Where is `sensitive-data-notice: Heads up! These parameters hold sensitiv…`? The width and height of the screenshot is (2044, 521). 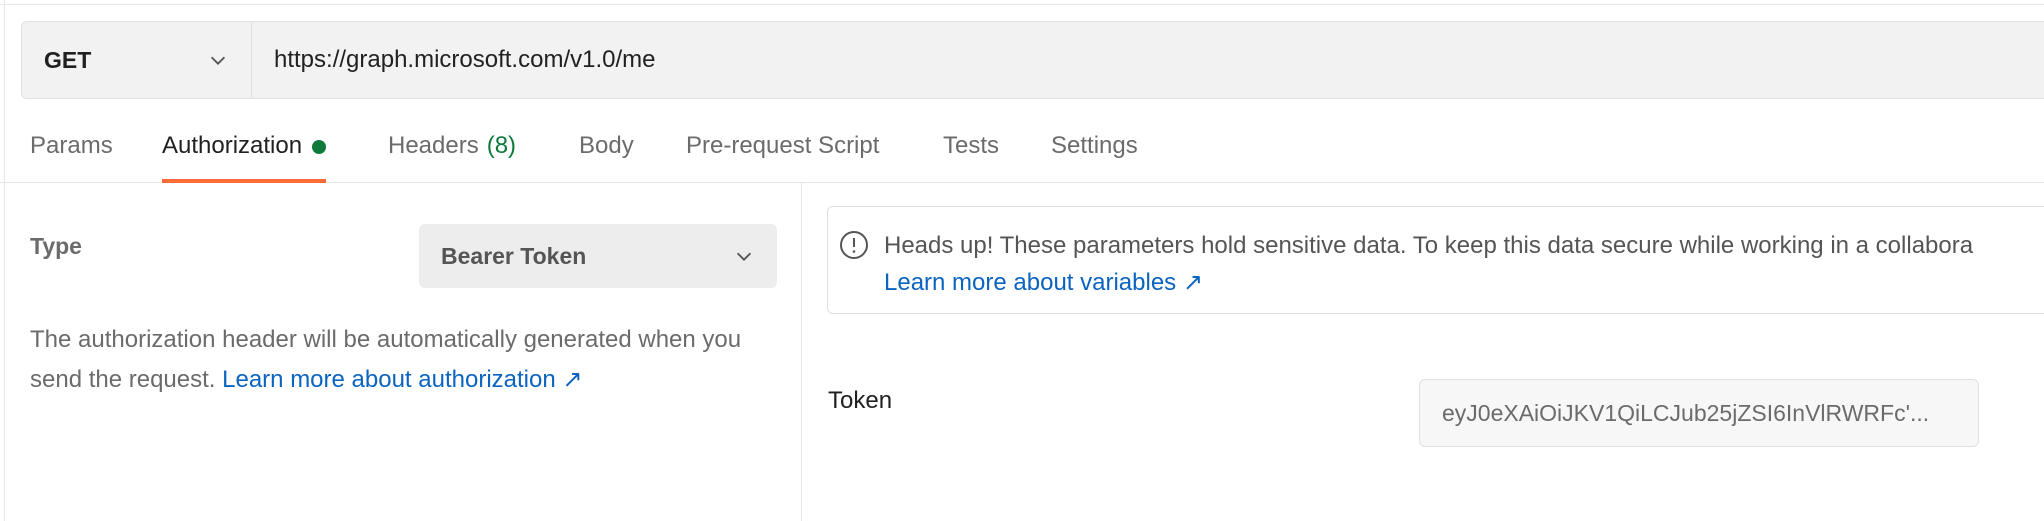 sensitive-data-notice: Heads up! These parameters hold sensitiv… is located at coordinates (1435, 260).